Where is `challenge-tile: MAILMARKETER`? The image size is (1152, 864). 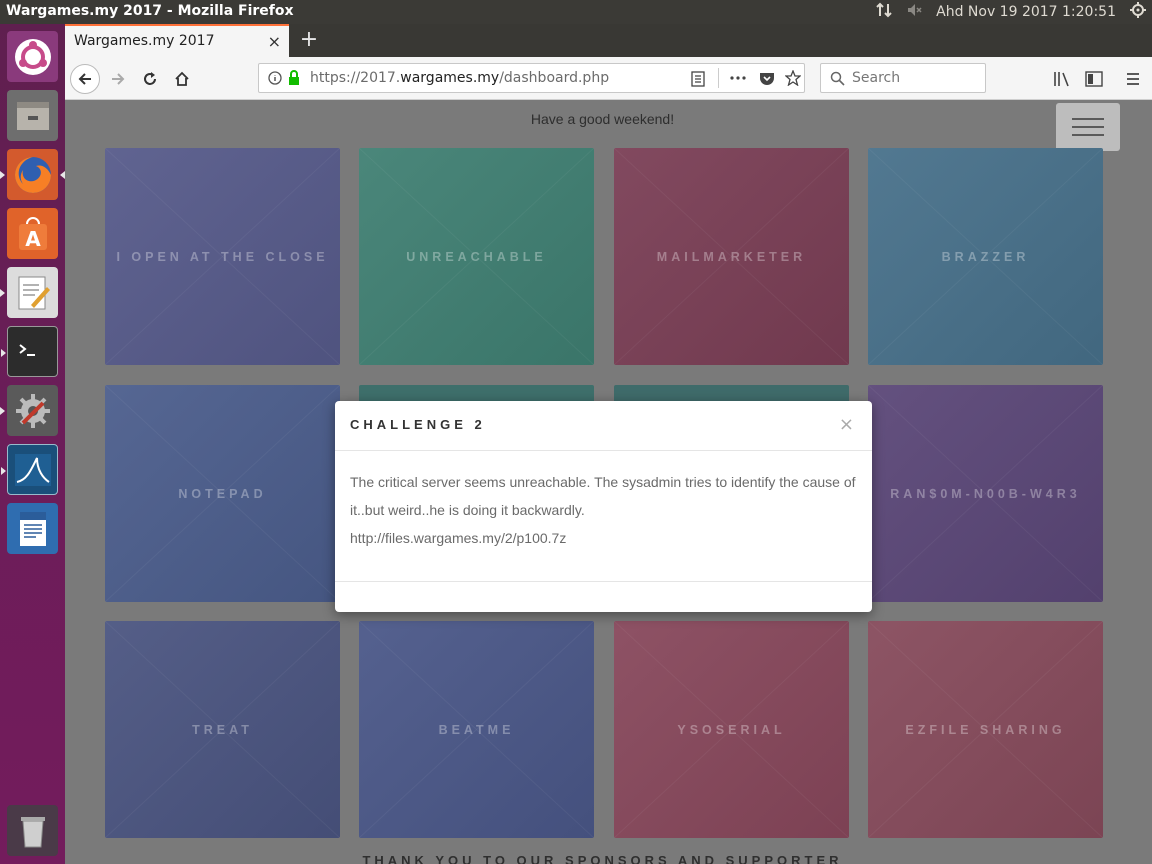 challenge-tile: MAILMARKETER is located at coordinates (731, 256).